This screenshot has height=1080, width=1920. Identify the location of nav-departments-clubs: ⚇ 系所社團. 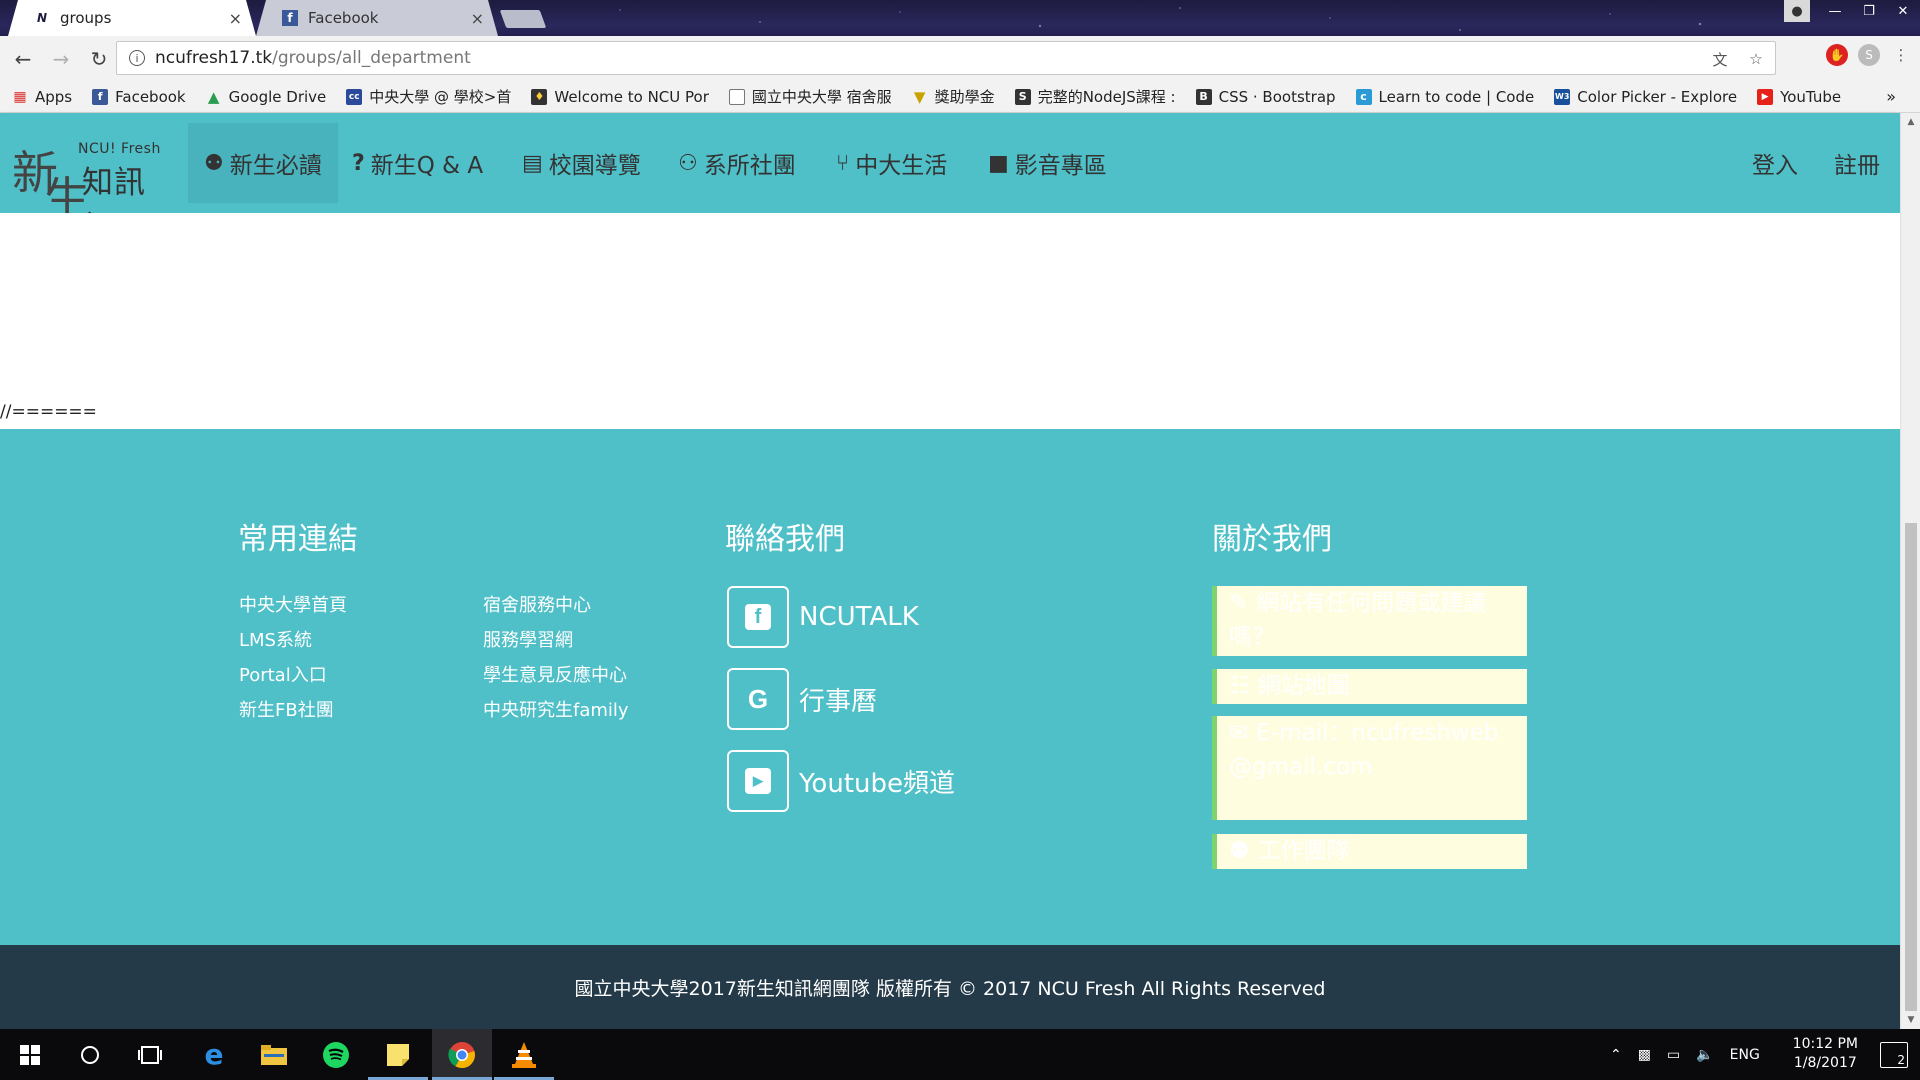
(737, 163).